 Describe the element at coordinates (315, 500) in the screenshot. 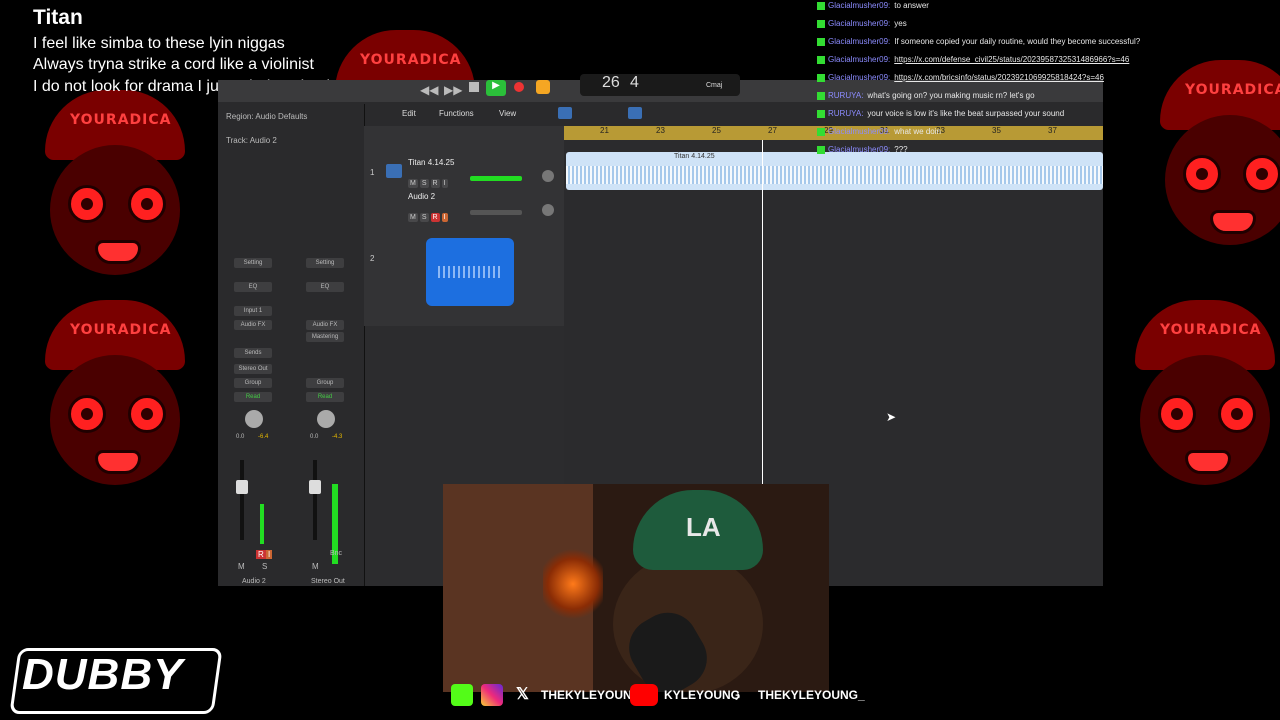

I see `fader-track-right` at that location.